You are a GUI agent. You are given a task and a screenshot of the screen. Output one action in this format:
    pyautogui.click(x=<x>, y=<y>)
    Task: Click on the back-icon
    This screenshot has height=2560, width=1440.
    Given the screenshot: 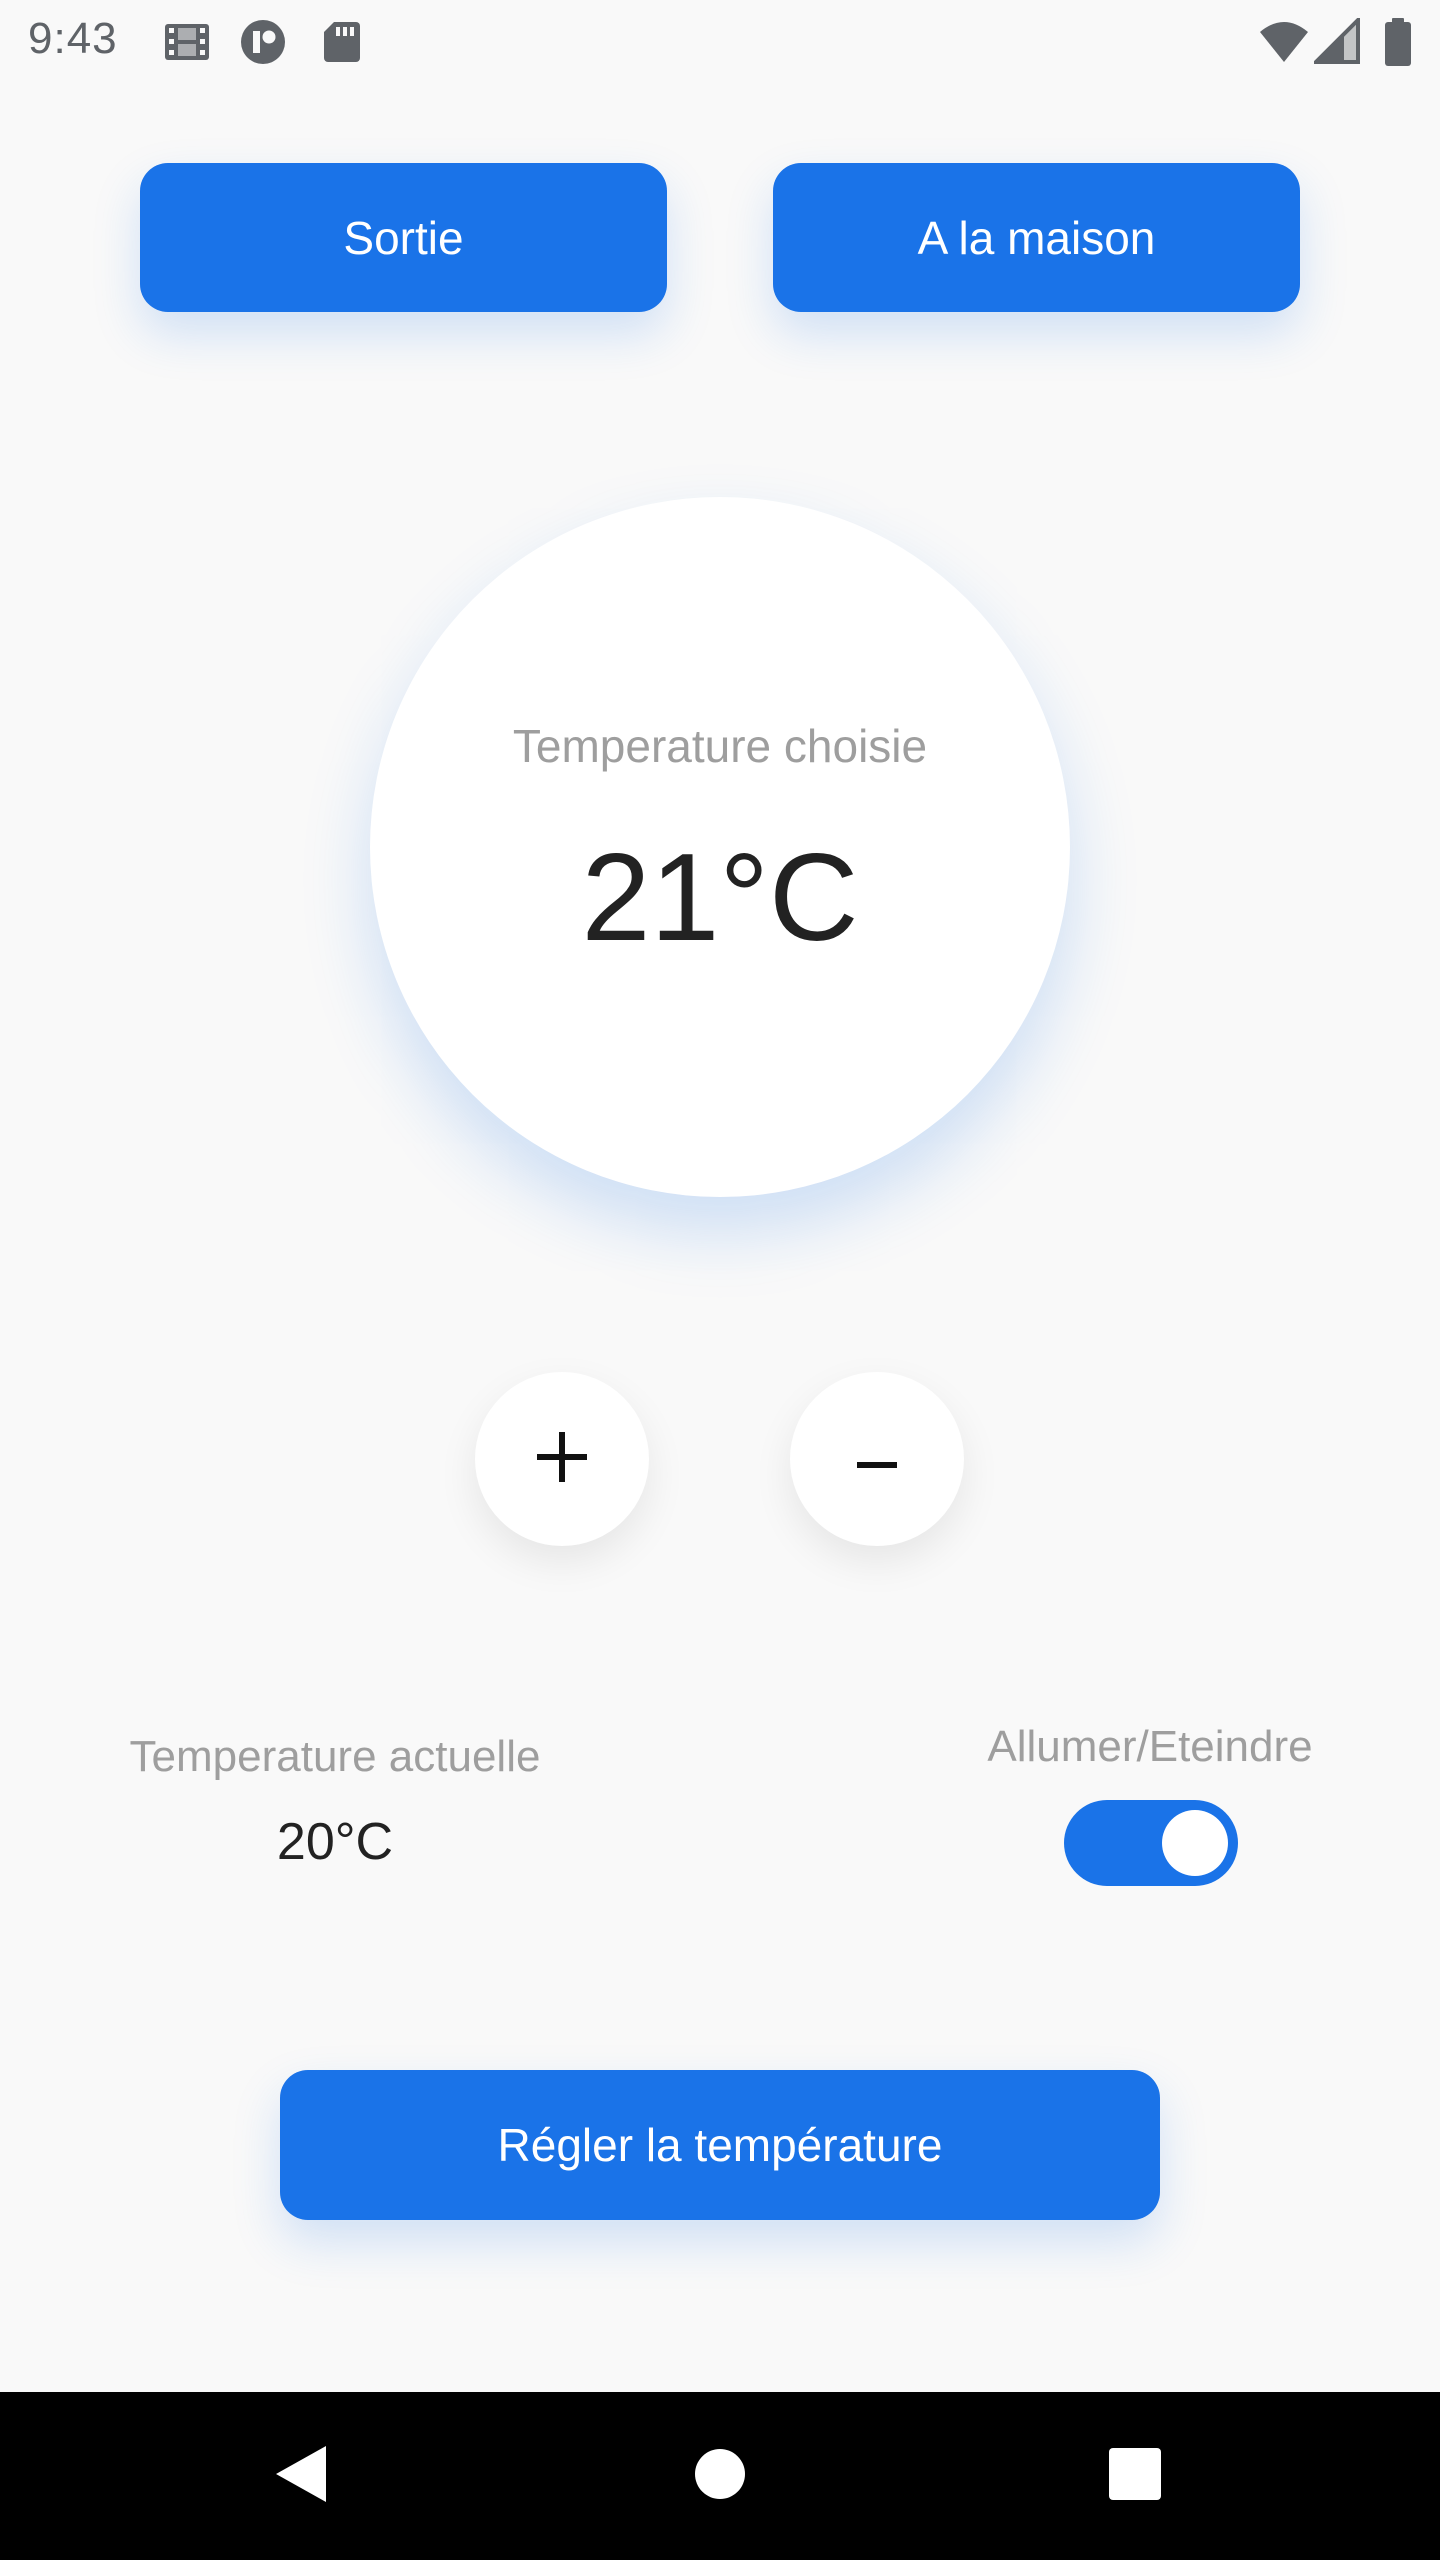 What is the action you would take?
    pyautogui.click(x=300, y=2476)
    